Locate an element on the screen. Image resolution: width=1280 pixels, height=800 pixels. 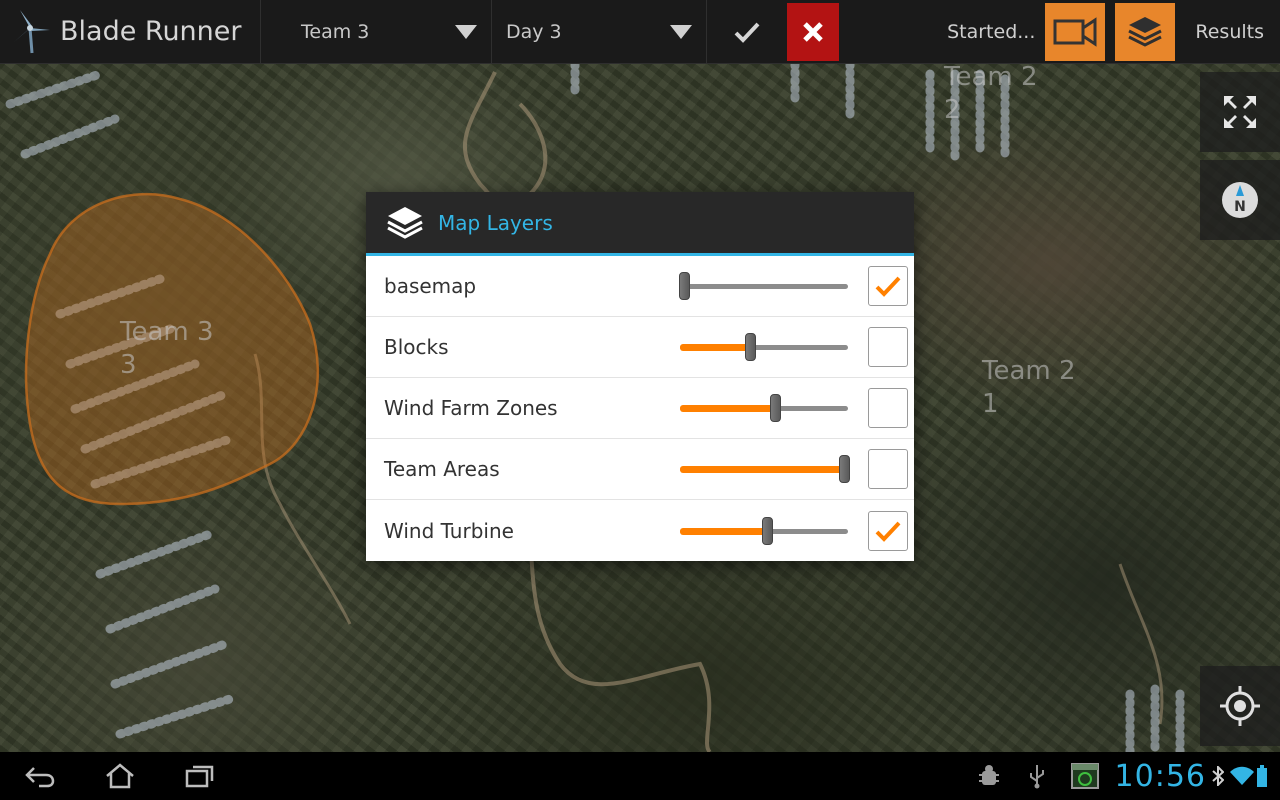
dialog-header: Map Layers is located at coordinates (640, 224).